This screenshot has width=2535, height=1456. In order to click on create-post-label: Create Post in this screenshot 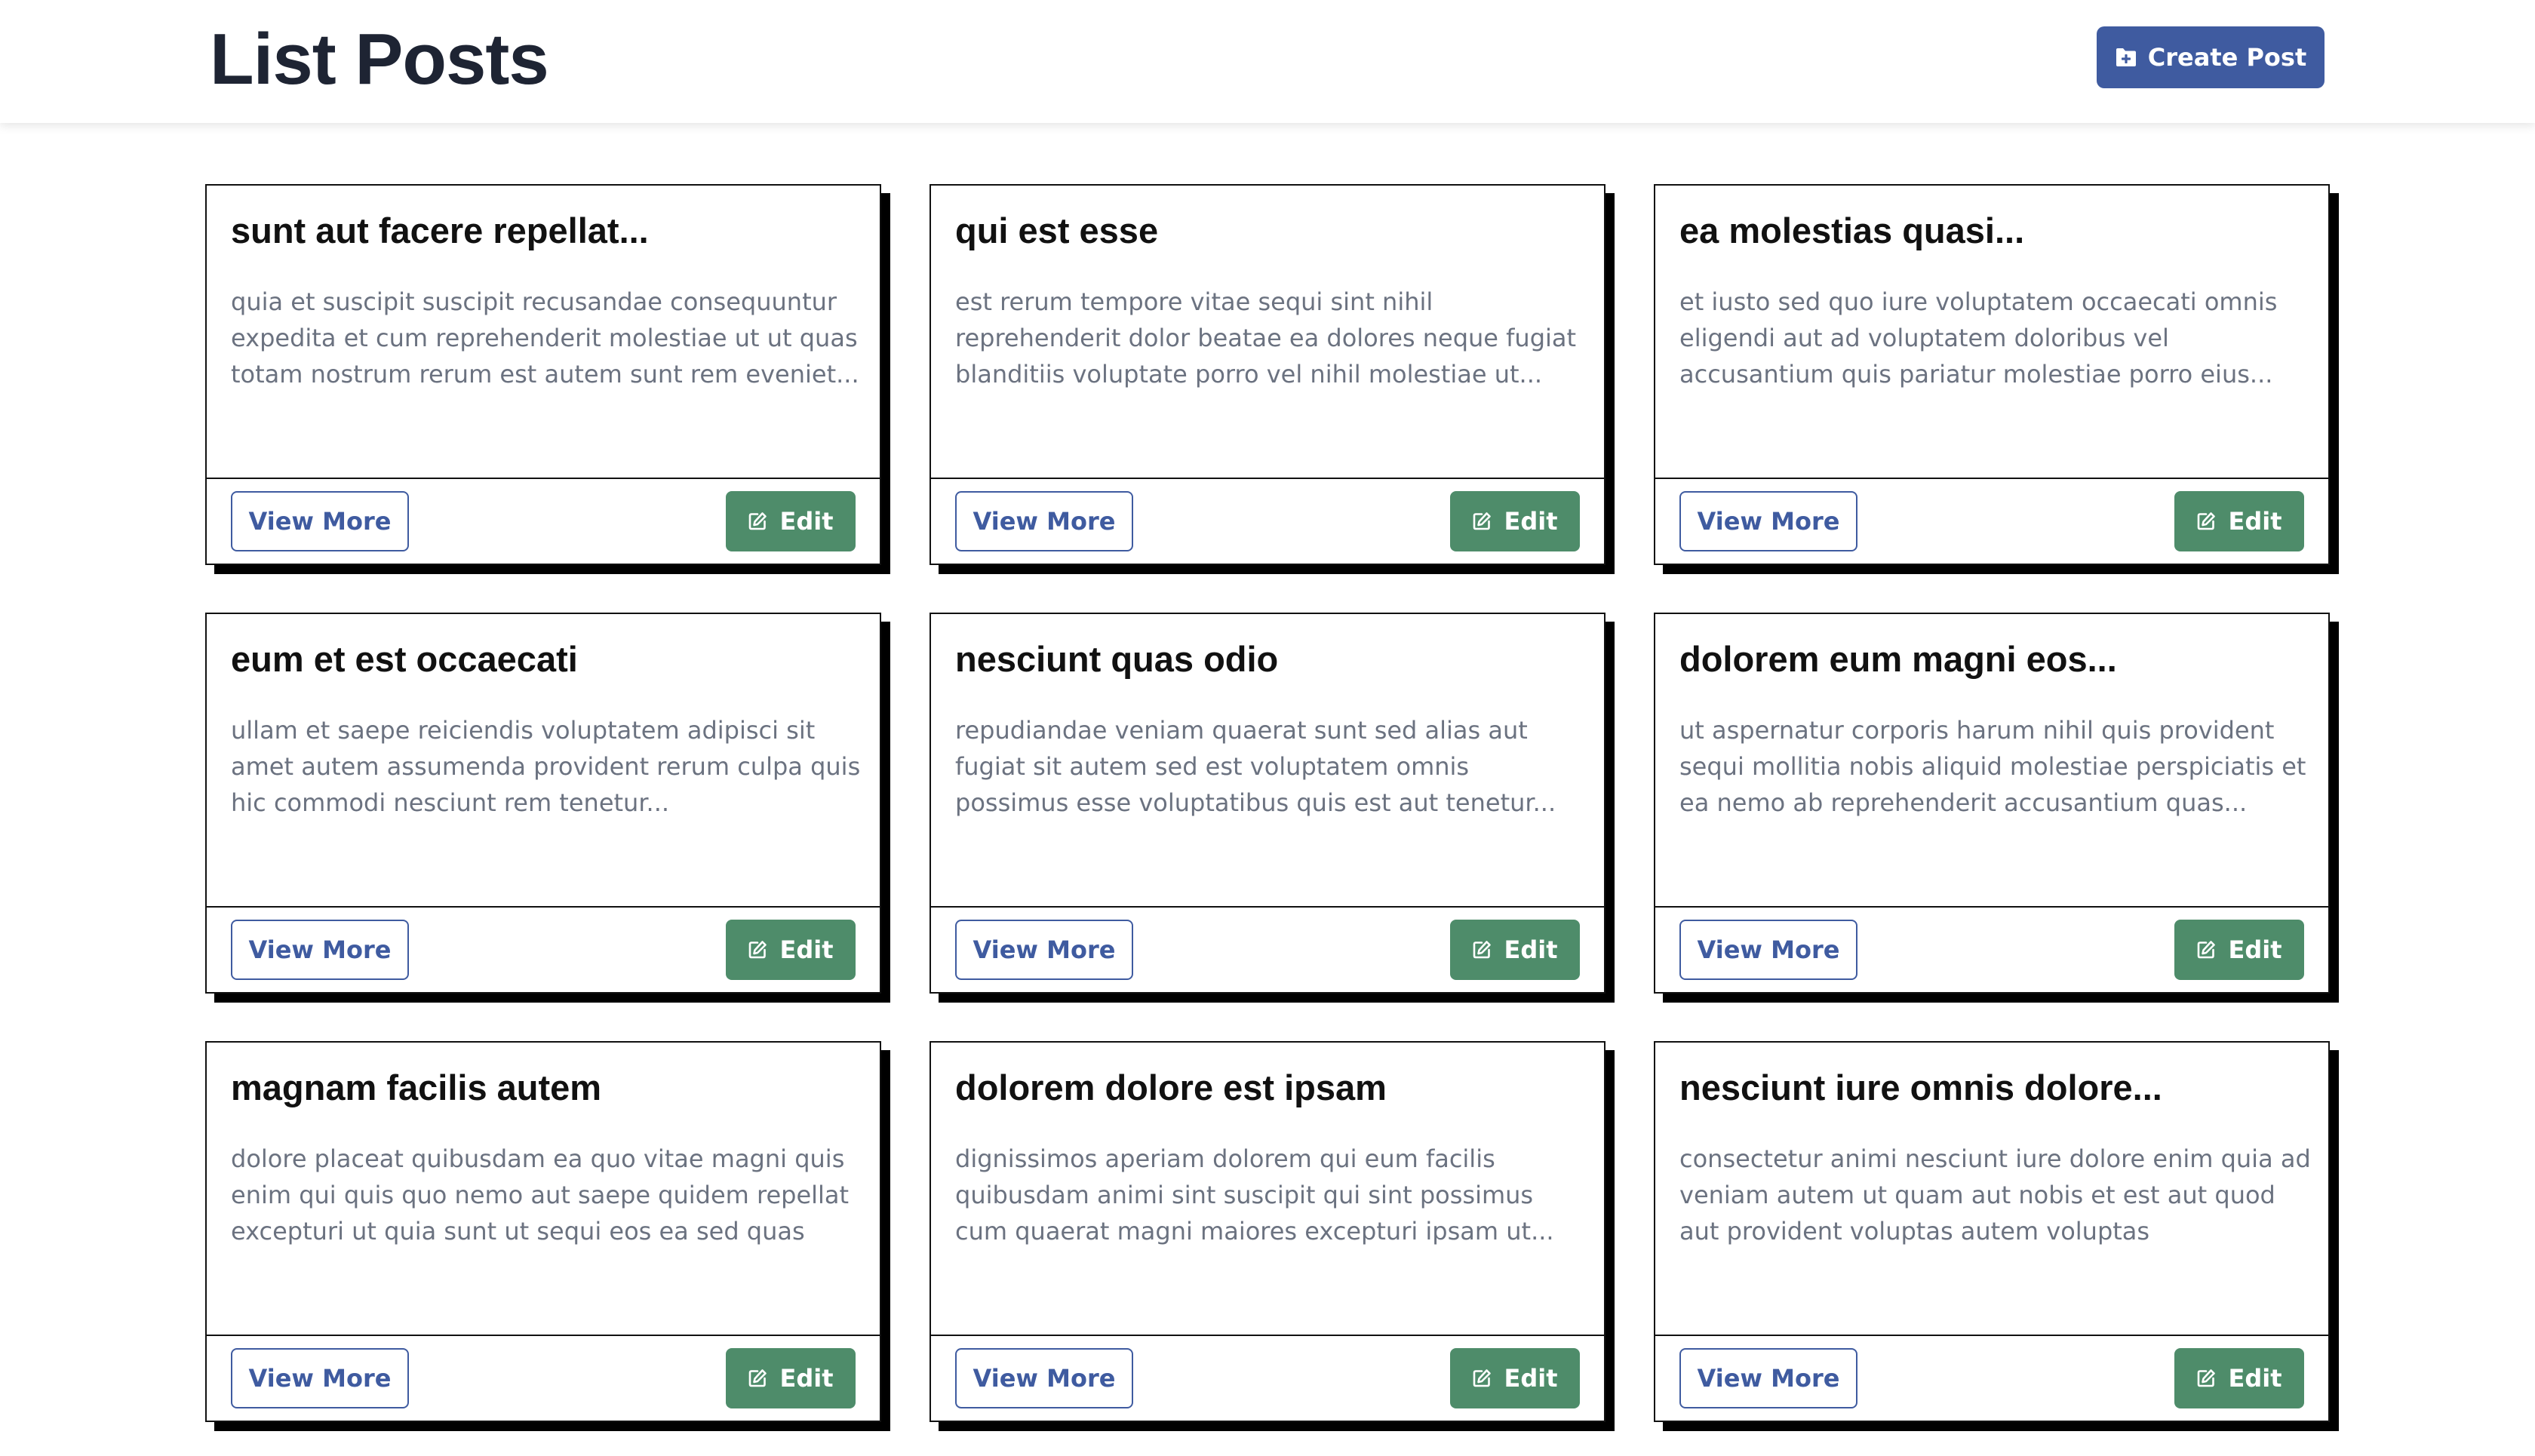, I will do `click(2227, 57)`.